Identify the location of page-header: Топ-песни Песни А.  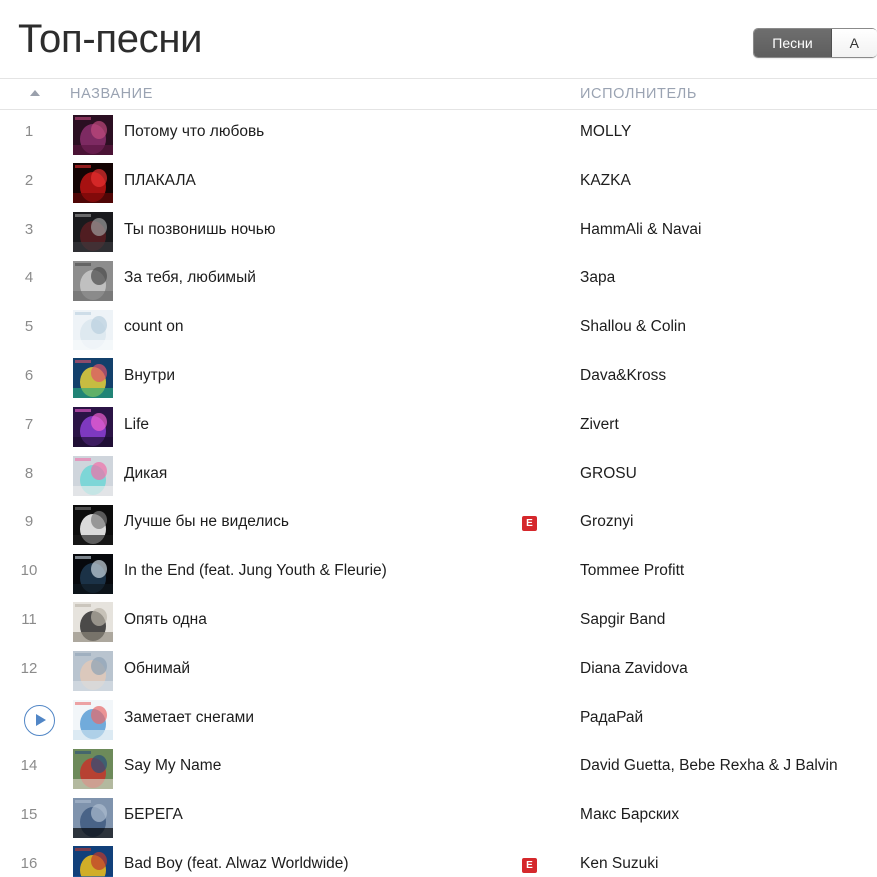
(438, 39).